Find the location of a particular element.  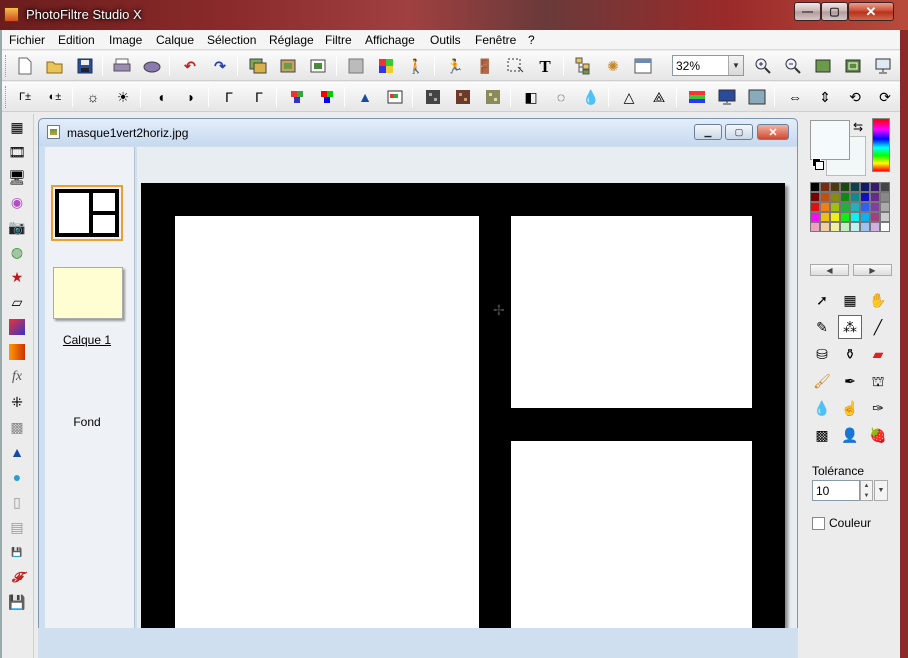

new-file-icon is located at coordinates (25, 66).